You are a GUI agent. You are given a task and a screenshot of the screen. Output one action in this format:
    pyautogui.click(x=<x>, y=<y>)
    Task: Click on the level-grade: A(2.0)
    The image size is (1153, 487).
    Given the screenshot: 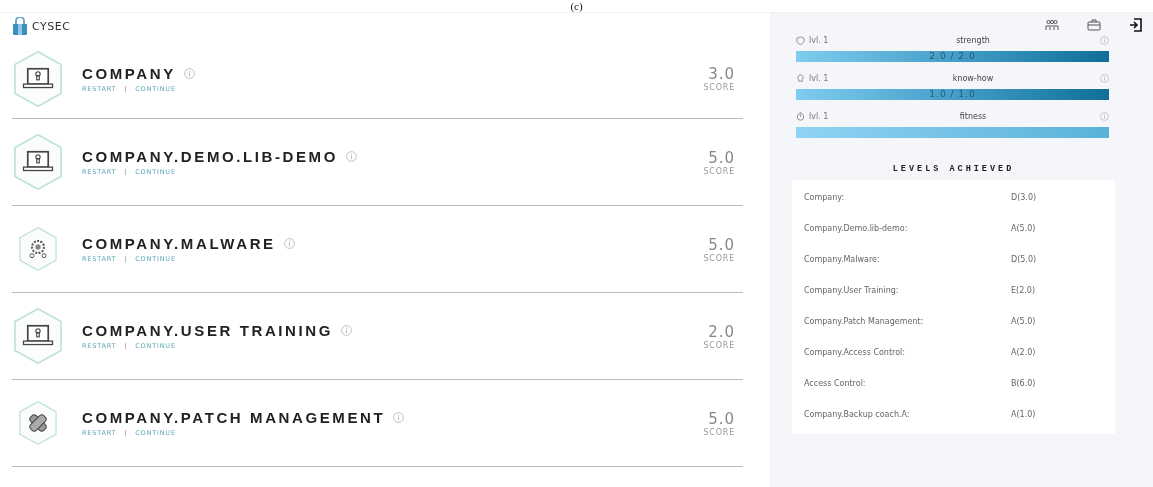 What is the action you would take?
    pyautogui.click(x=1023, y=352)
    